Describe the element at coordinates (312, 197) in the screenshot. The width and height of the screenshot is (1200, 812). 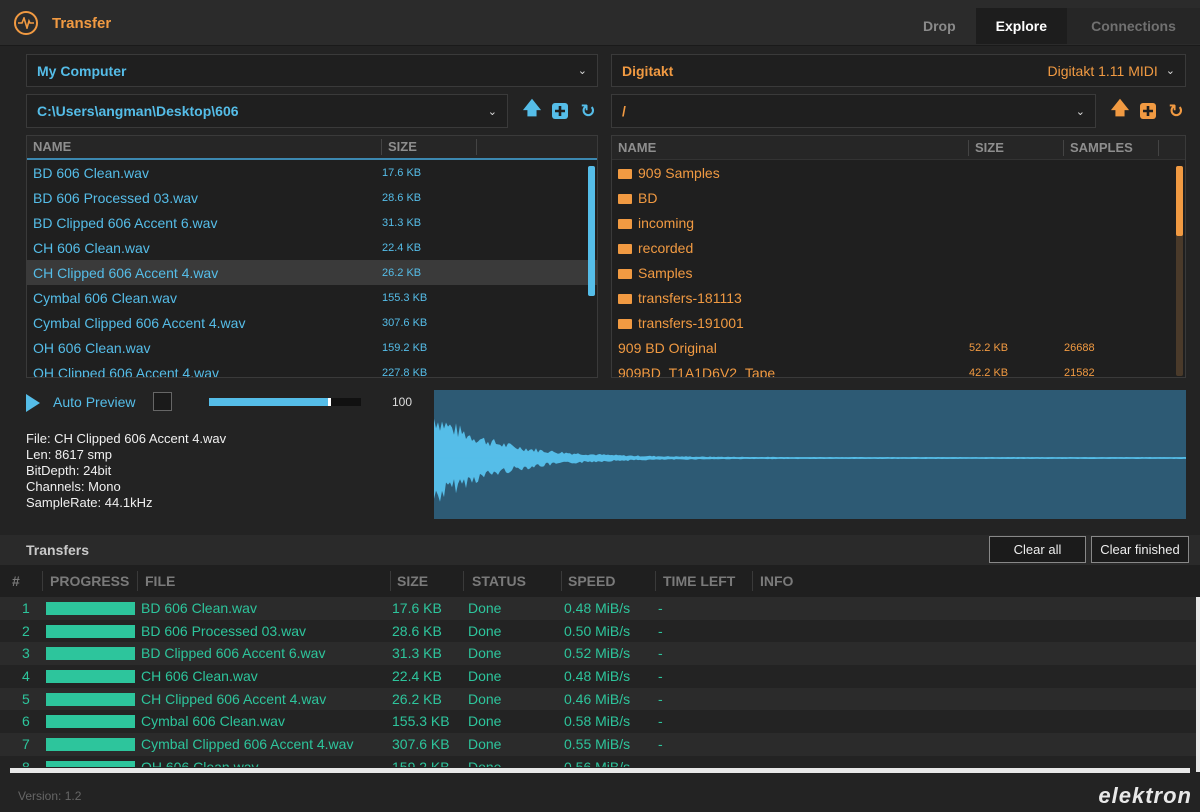
I see `list-item: BD 606 Processed 03.wav 28.6 KB` at that location.